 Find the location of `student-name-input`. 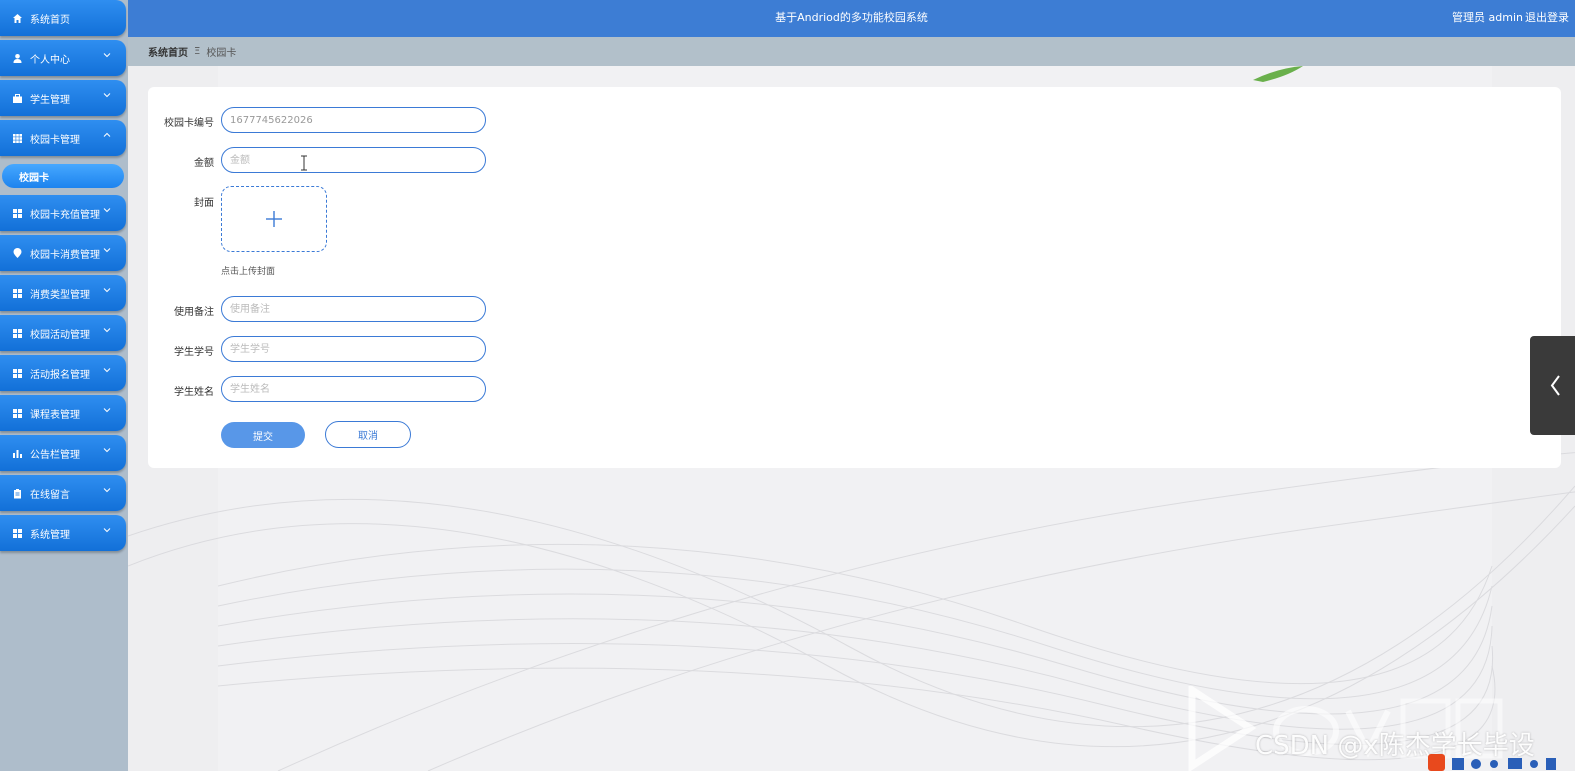

student-name-input is located at coordinates (353, 389).